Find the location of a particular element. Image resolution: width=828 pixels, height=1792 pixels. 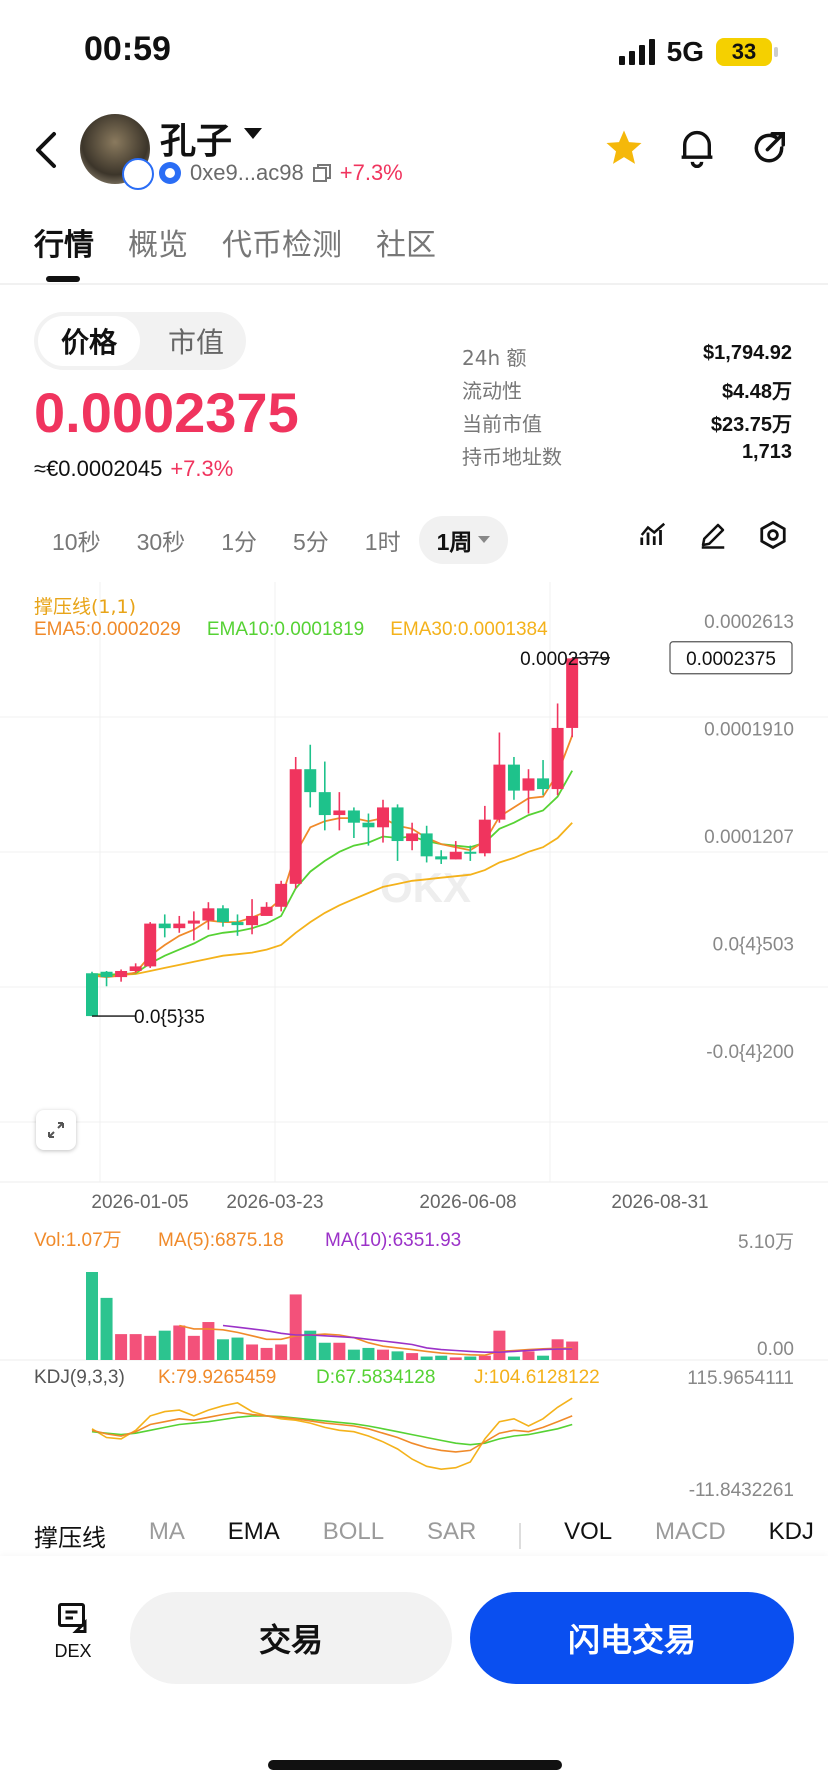

ema10-label: EMA10:0.0001819 is located at coordinates (285, 629).